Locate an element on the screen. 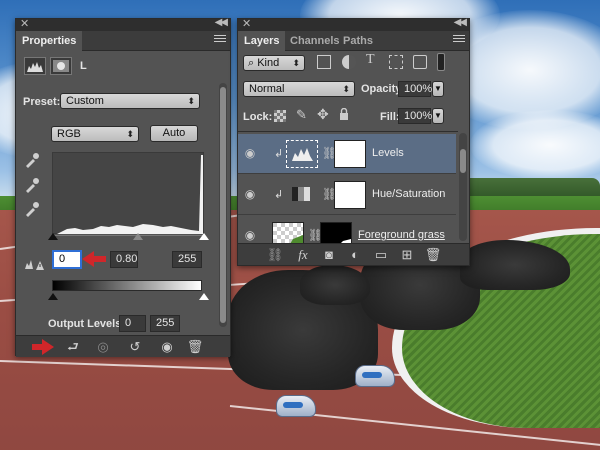 The width and height of the screenshot is (600, 450). fill-label: Fill: is located at coordinates (390, 117).